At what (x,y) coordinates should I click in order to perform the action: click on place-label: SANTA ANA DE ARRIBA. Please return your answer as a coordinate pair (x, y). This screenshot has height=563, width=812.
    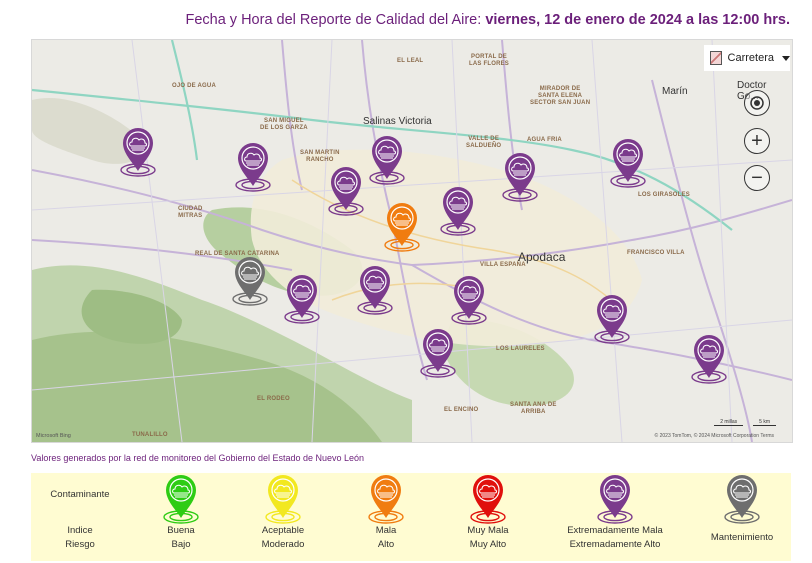
    Looking at the image, I should click on (533, 408).